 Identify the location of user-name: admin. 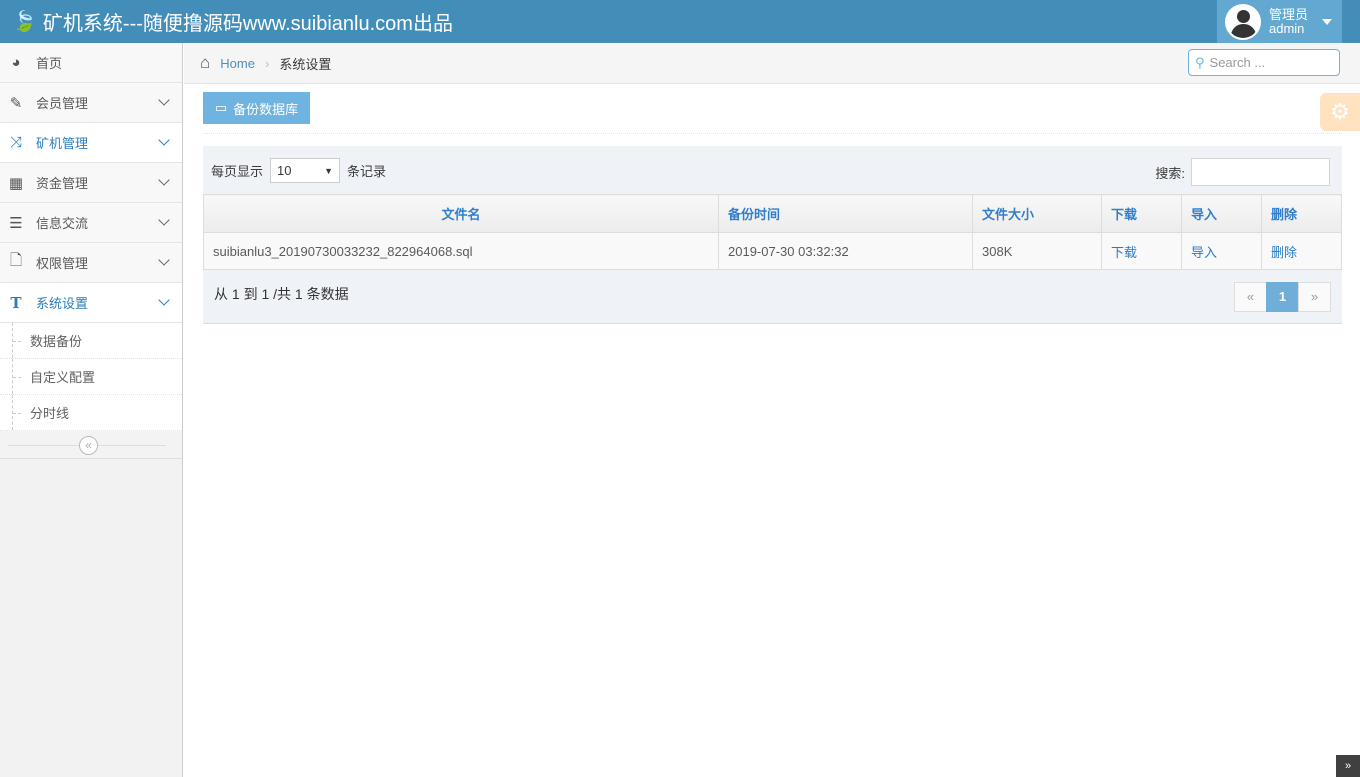
(1287, 28).